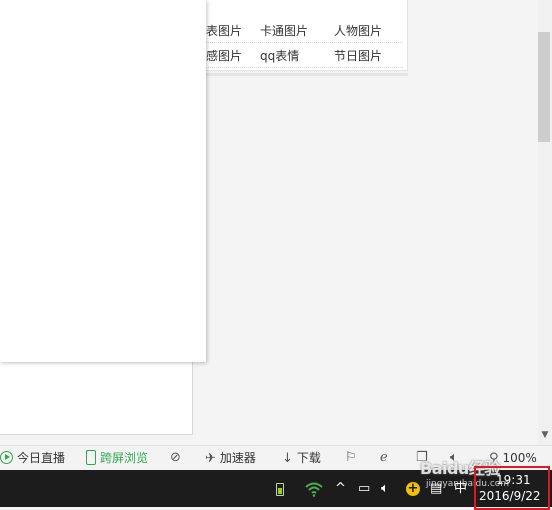 The image size is (552, 510). I want to click on clean-icon: ⊘, so click(175, 458).